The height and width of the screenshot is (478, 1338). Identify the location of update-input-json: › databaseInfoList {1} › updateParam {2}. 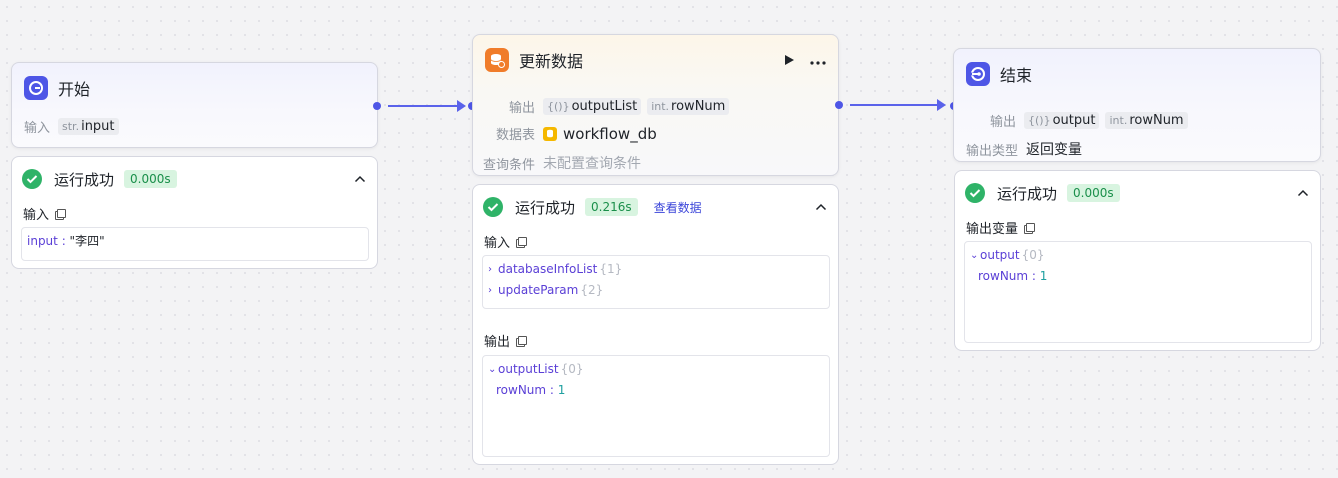
(656, 282).